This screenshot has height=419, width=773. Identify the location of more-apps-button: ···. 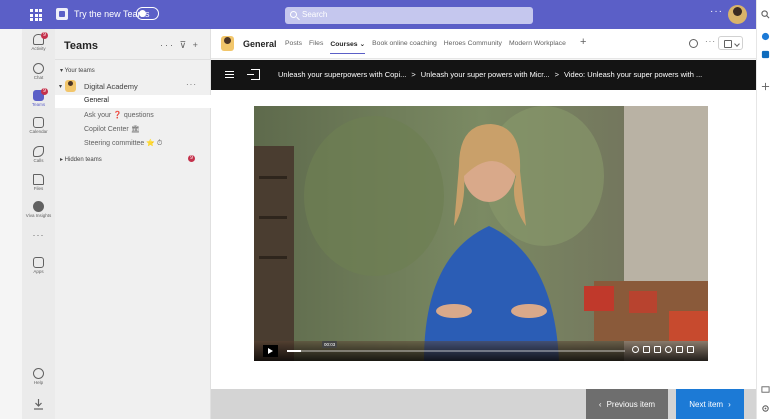
(38, 235).